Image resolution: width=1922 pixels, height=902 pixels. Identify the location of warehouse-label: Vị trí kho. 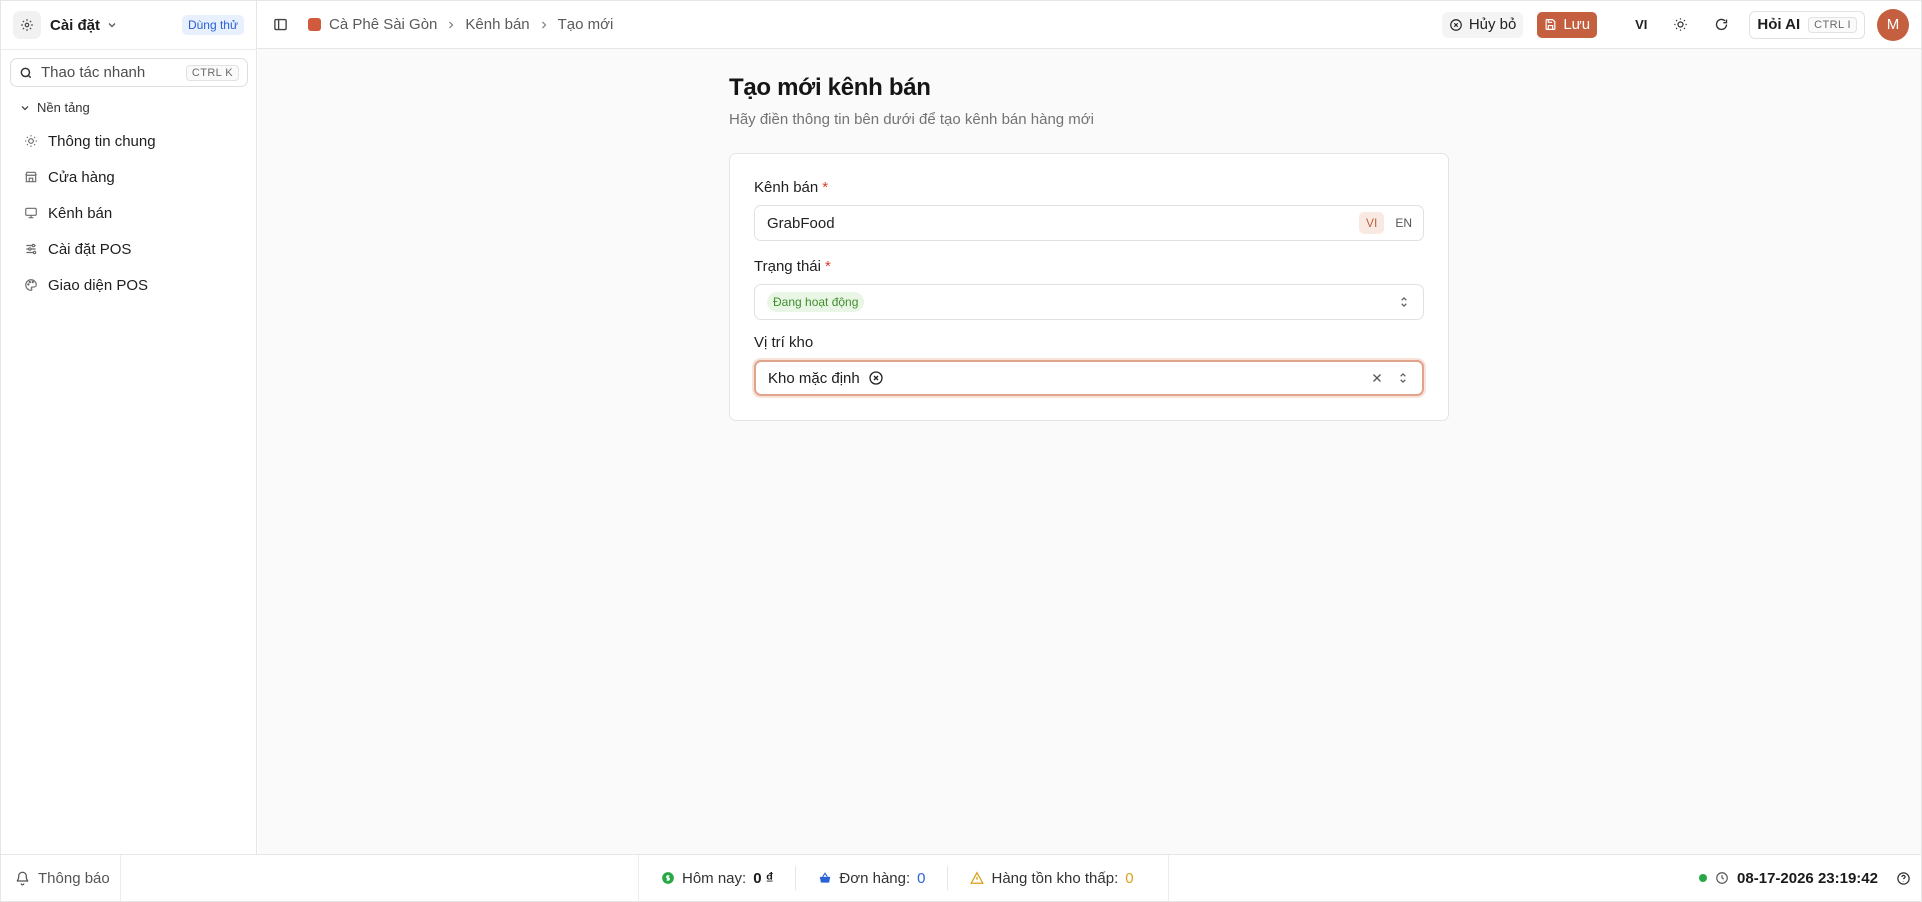
(783, 342).